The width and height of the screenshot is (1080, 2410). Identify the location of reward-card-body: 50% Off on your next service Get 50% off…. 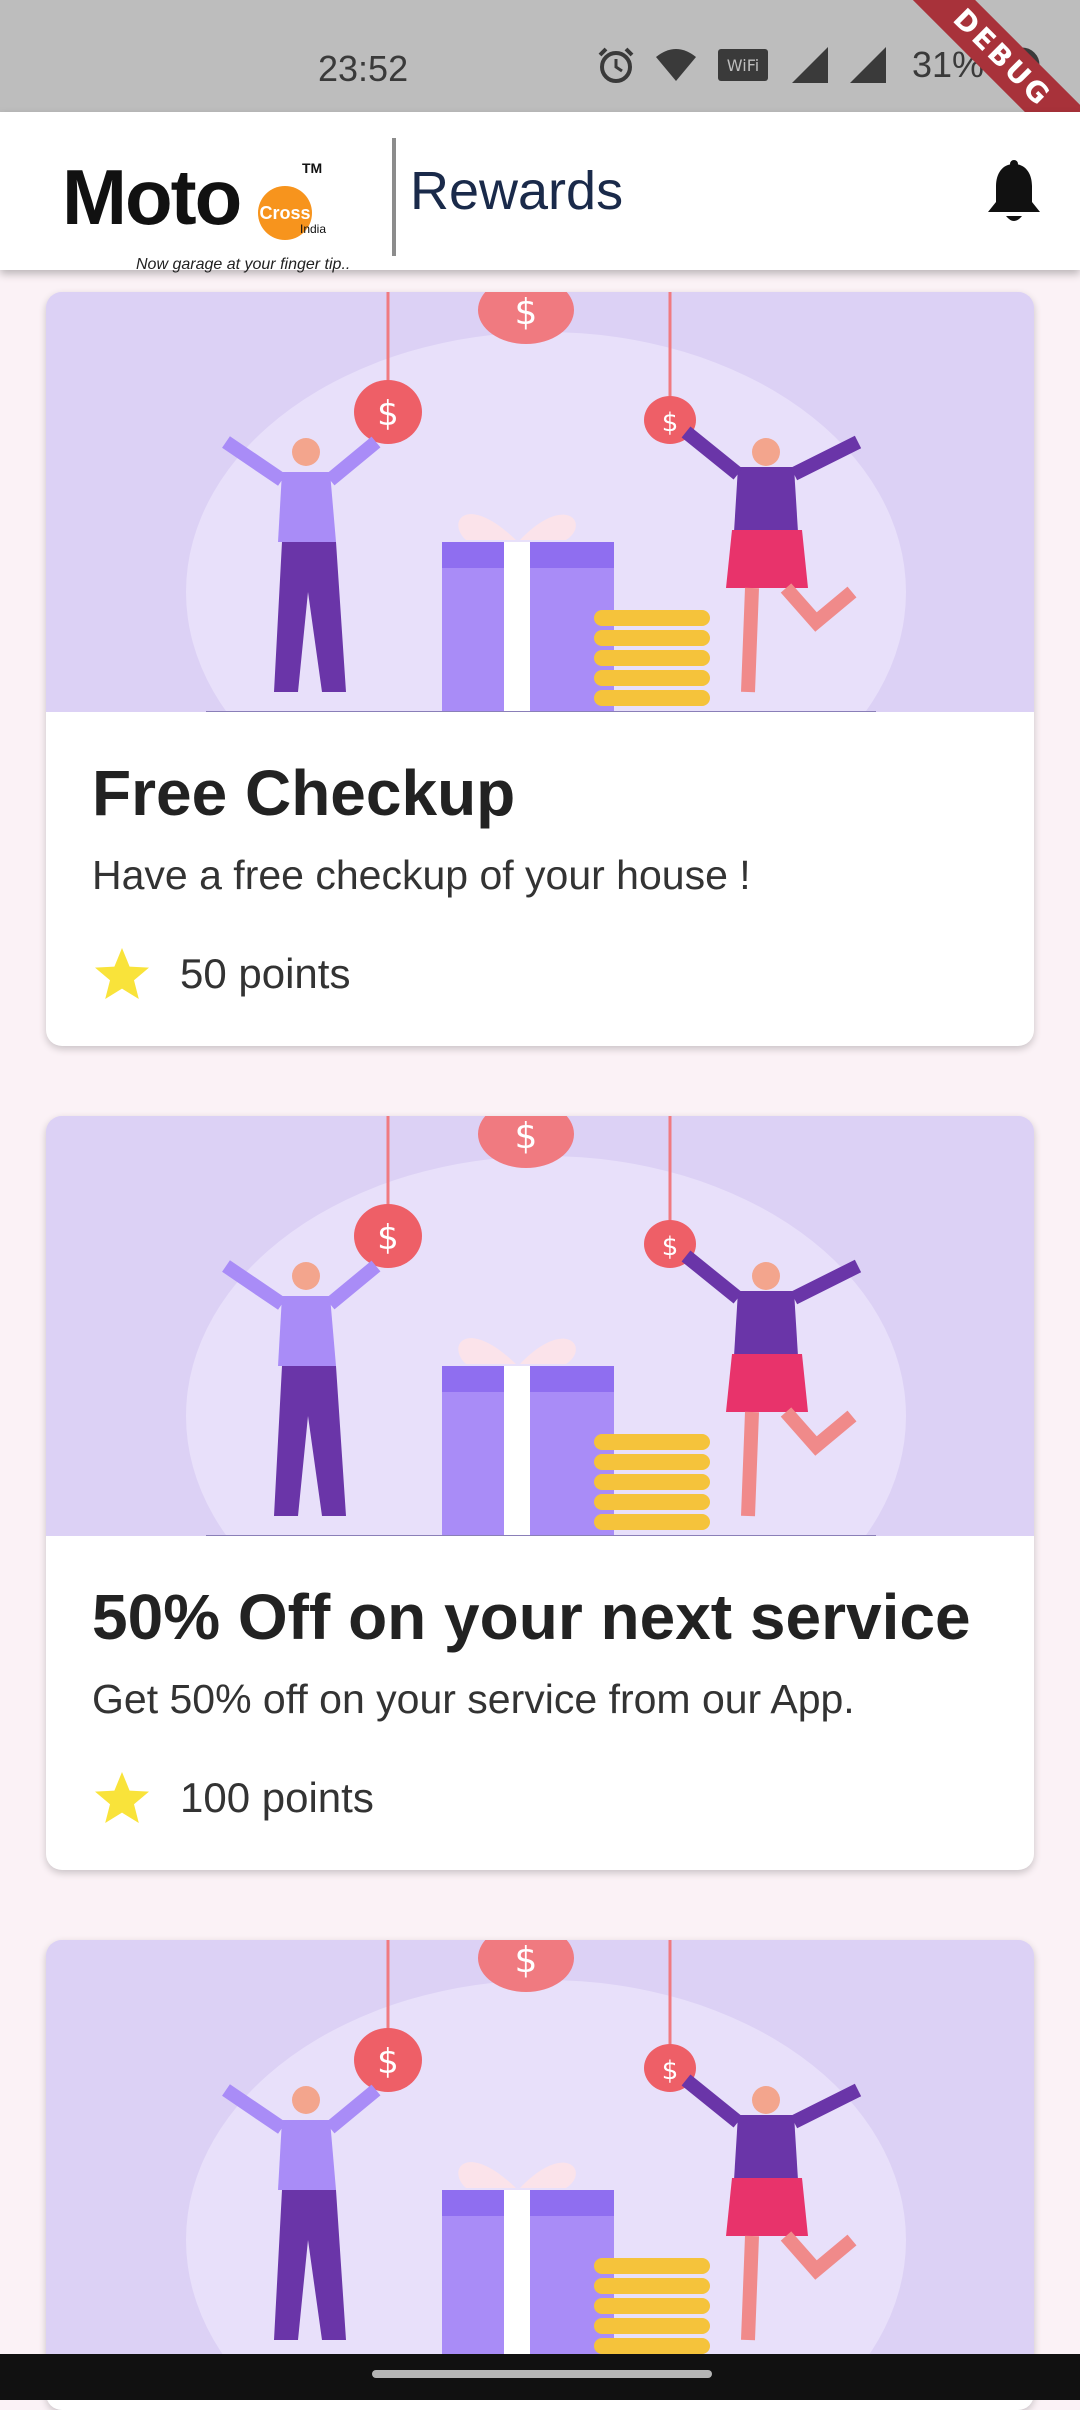
(540, 1682).